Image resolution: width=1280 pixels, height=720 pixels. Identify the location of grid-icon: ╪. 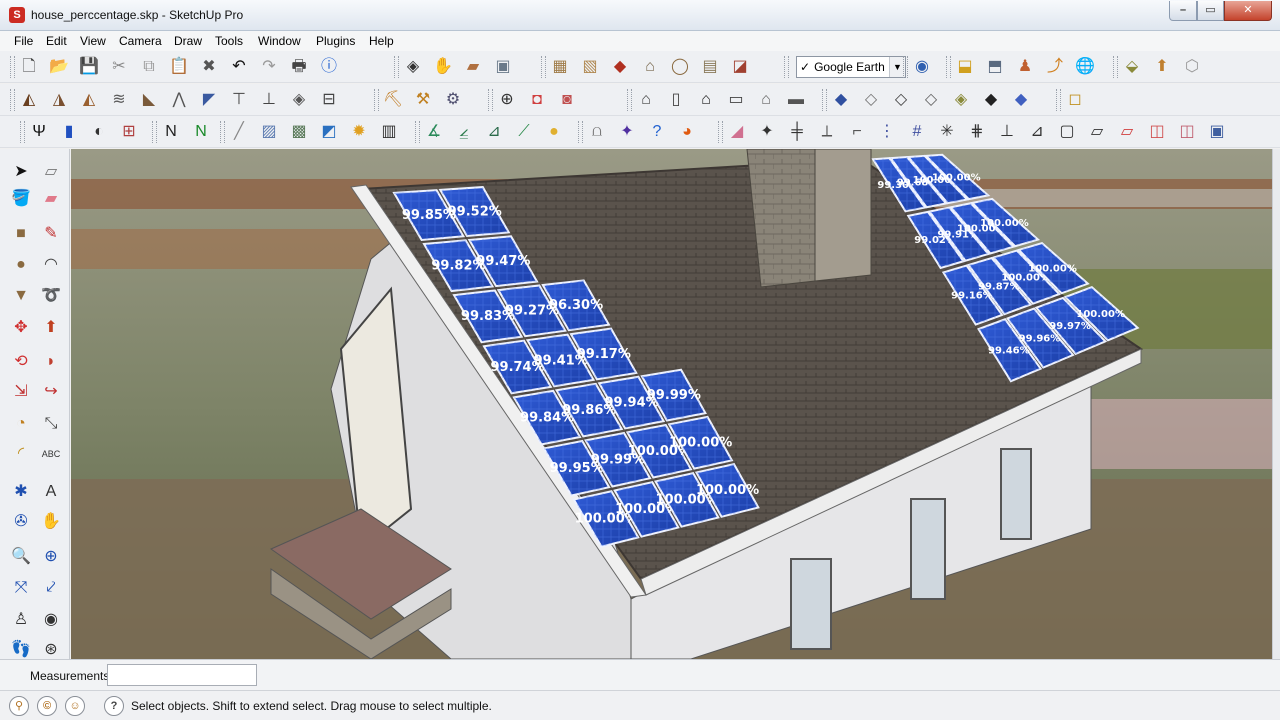
(797, 132).